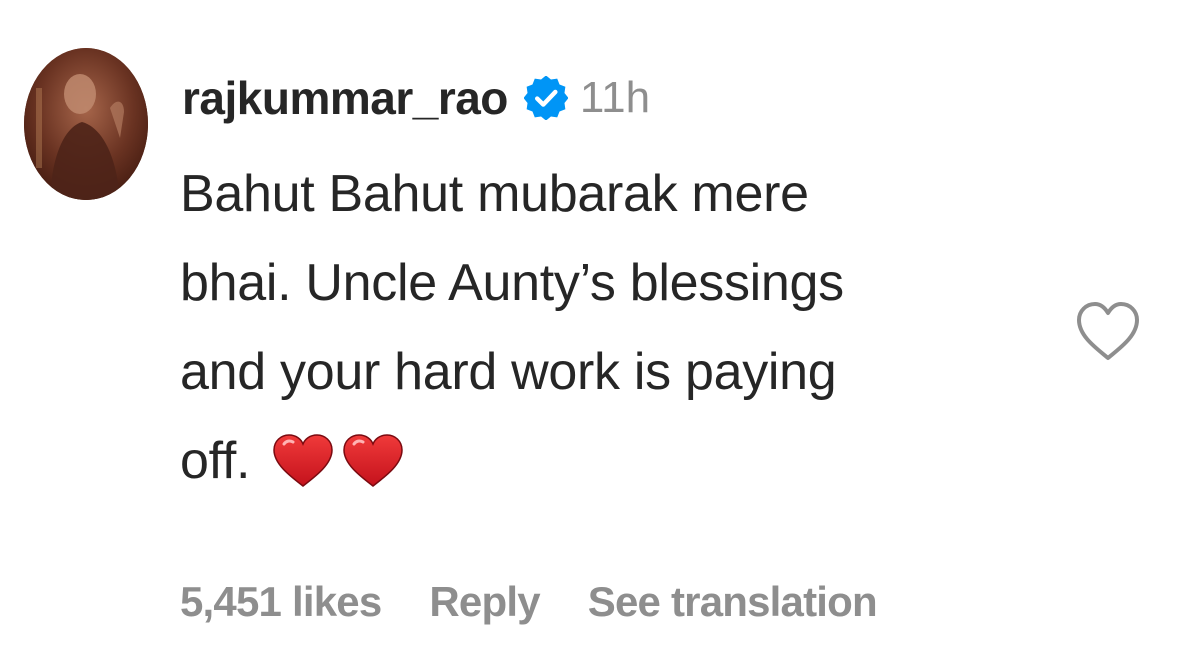 This screenshot has width=1200, height=650. What do you see at coordinates (615, 97) in the screenshot?
I see `timestamp: 11h` at bounding box center [615, 97].